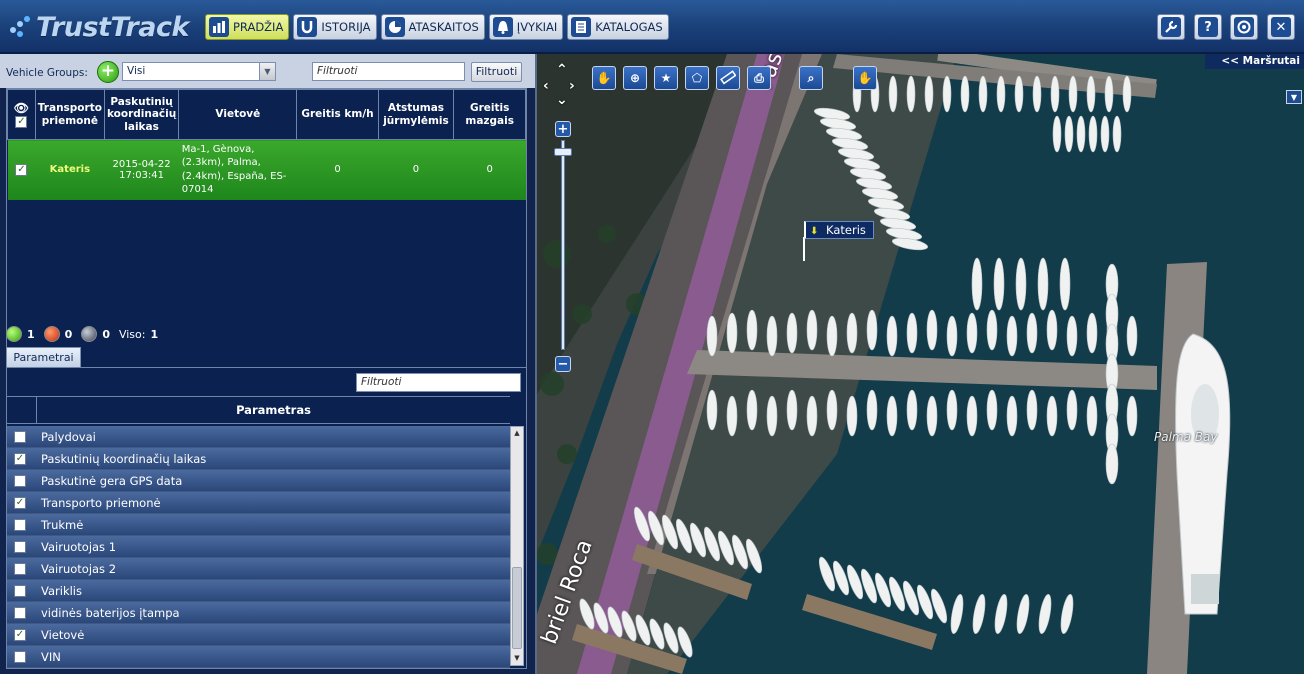 Image resolution: width=1304 pixels, height=674 pixels. What do you see at coordinates (839, 230) in the screenshot?
I see `vehicle-marker-label: ⬇ Kateris` at bounding box center [839, 230].